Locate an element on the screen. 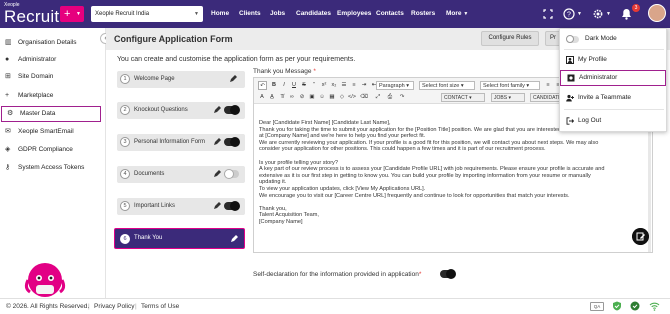  subscript-icon: x₂ is located at coordinates (334, 85).